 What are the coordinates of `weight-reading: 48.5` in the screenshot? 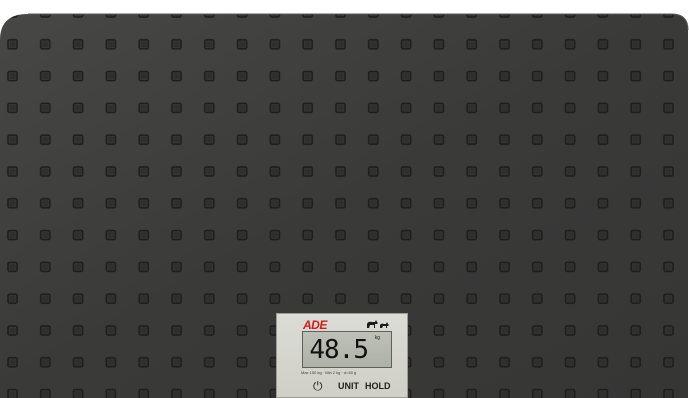 It's located at (339, 350).